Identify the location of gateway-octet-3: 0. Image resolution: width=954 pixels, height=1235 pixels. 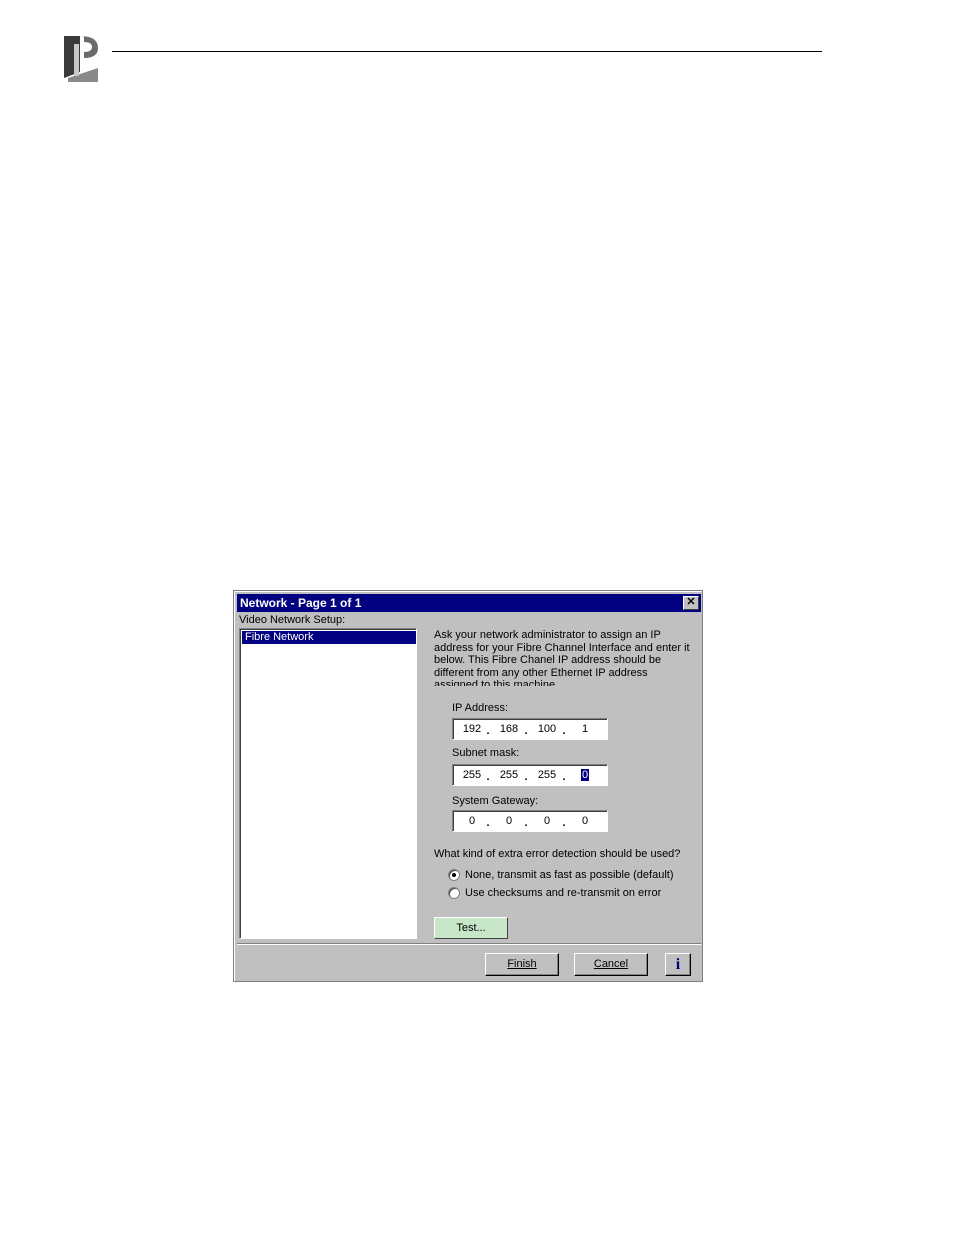
(547, 821).